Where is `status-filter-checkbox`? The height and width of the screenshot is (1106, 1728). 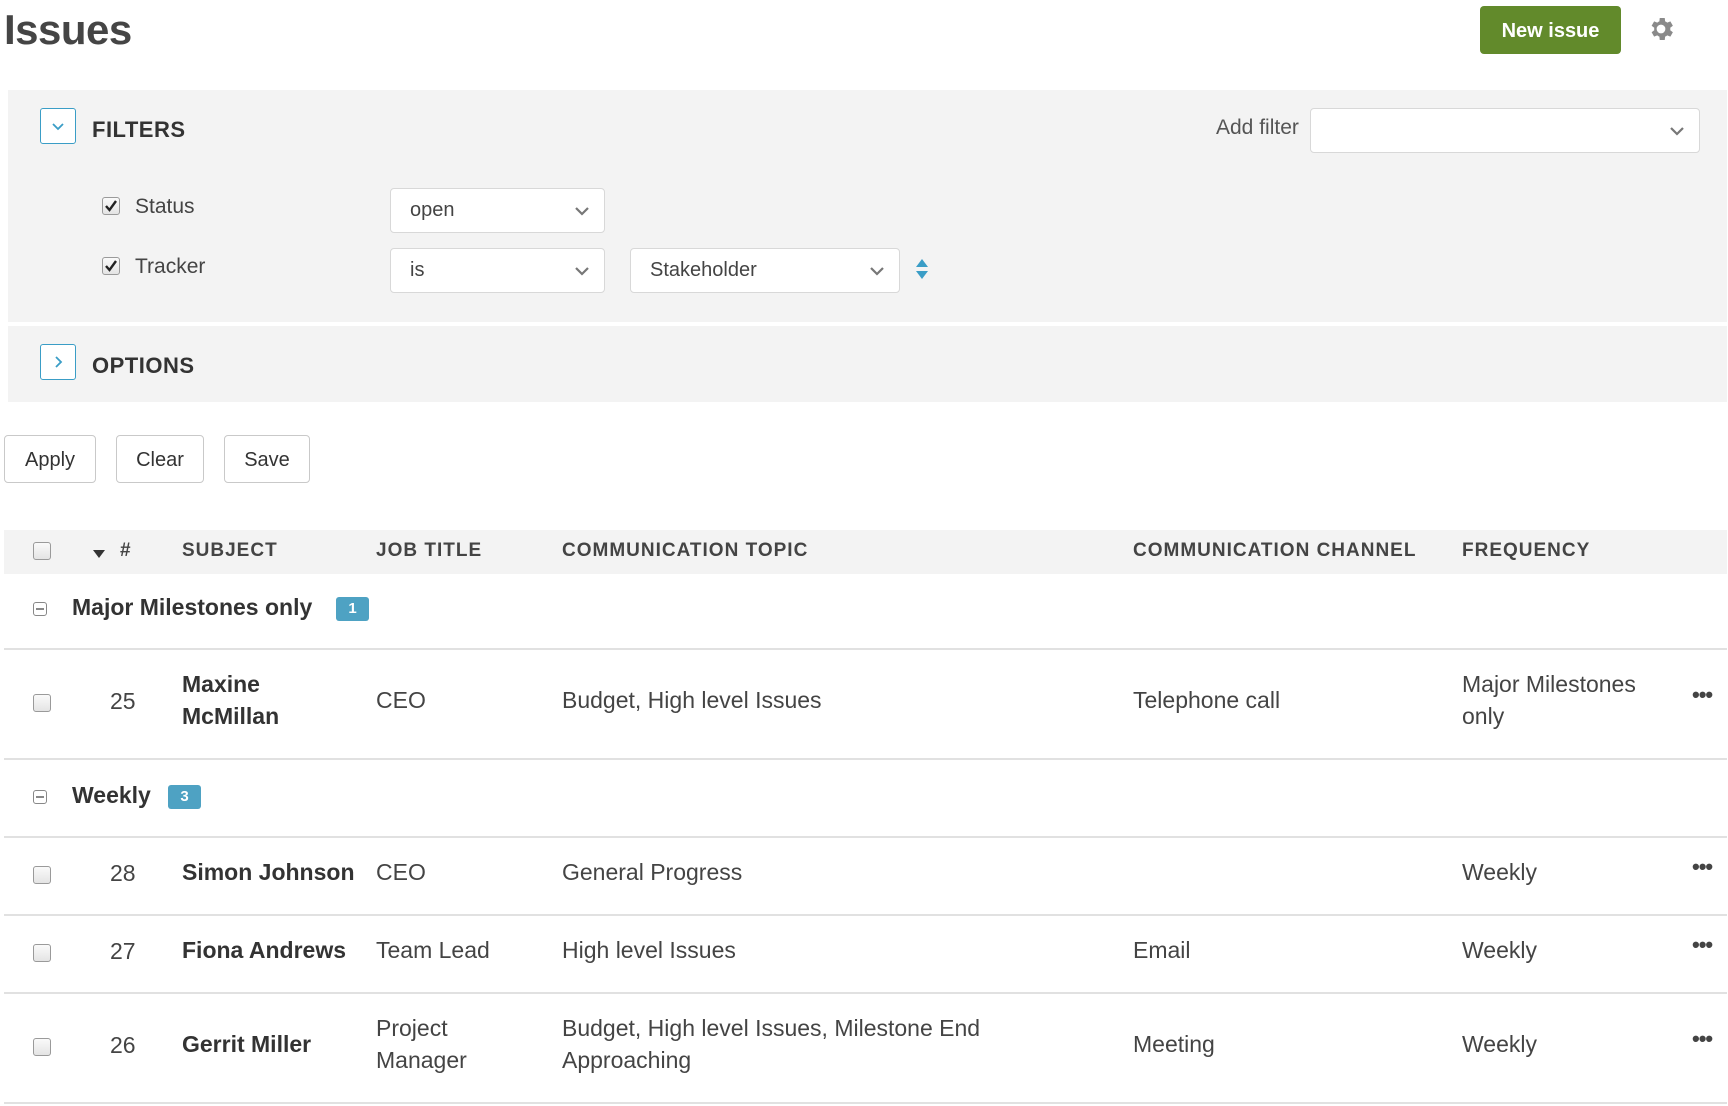
status-filter-checkbox is located at coordinates (111, 206).